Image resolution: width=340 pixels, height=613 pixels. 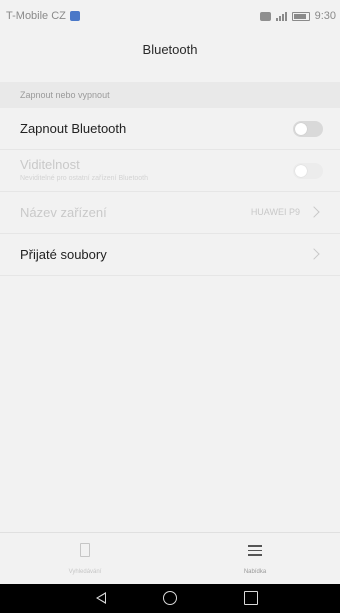 I want to click on received-files-label: Přijaté soubory, so click(x=63, y=254).